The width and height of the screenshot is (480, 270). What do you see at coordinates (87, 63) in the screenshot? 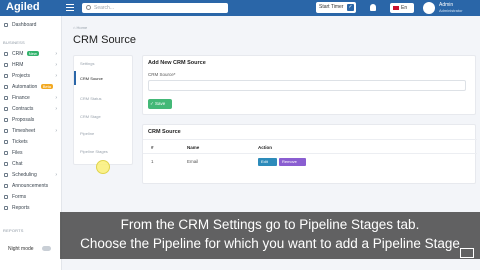
I see `tab-settings: Settings` at bounding box center [87, 63].